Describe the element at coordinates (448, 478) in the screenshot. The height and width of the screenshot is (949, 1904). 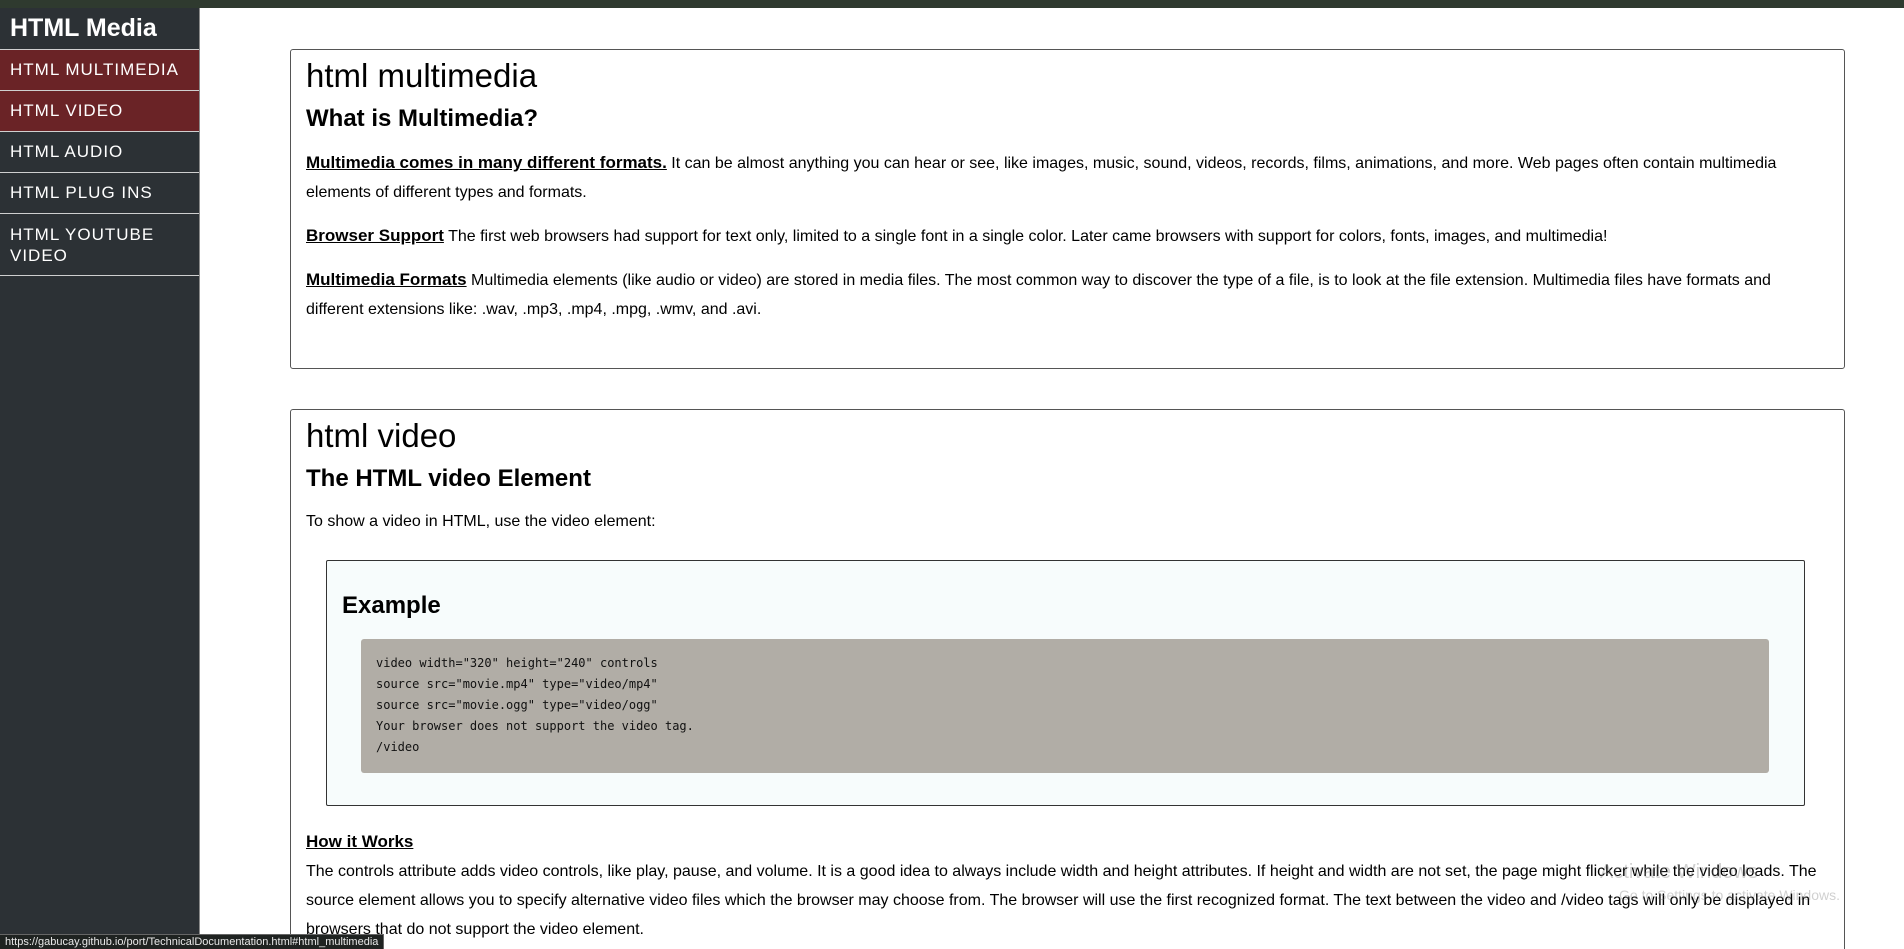
I see `section-subtitle: The HTML video Element` at that location.